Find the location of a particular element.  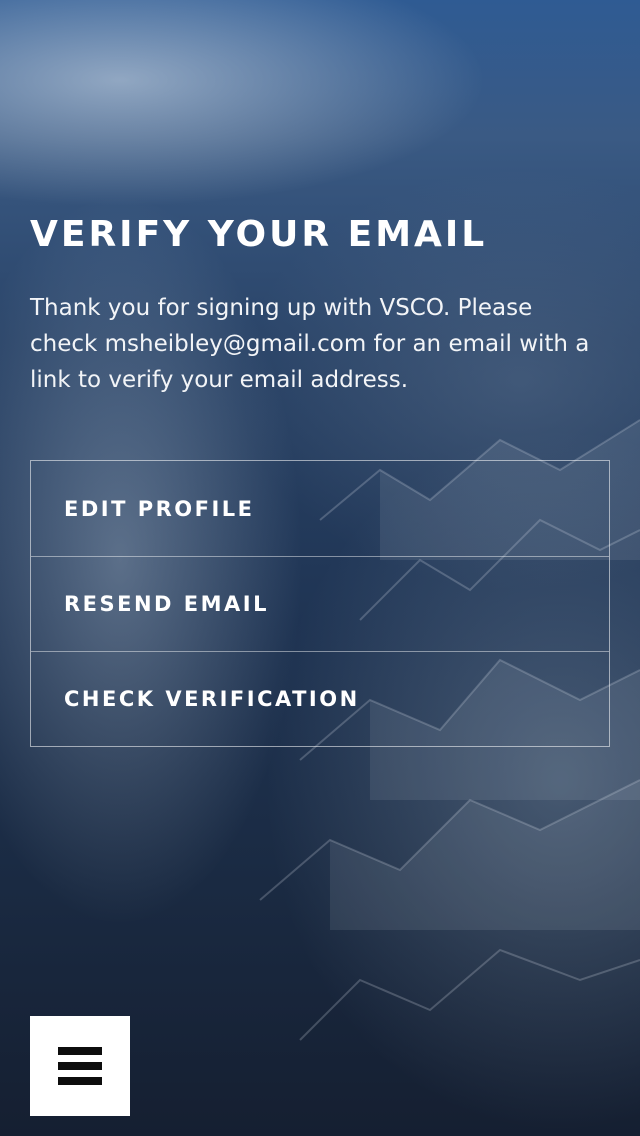

check-verification-button: CHECK VERIFICATION is located at coordinates (320, 698).